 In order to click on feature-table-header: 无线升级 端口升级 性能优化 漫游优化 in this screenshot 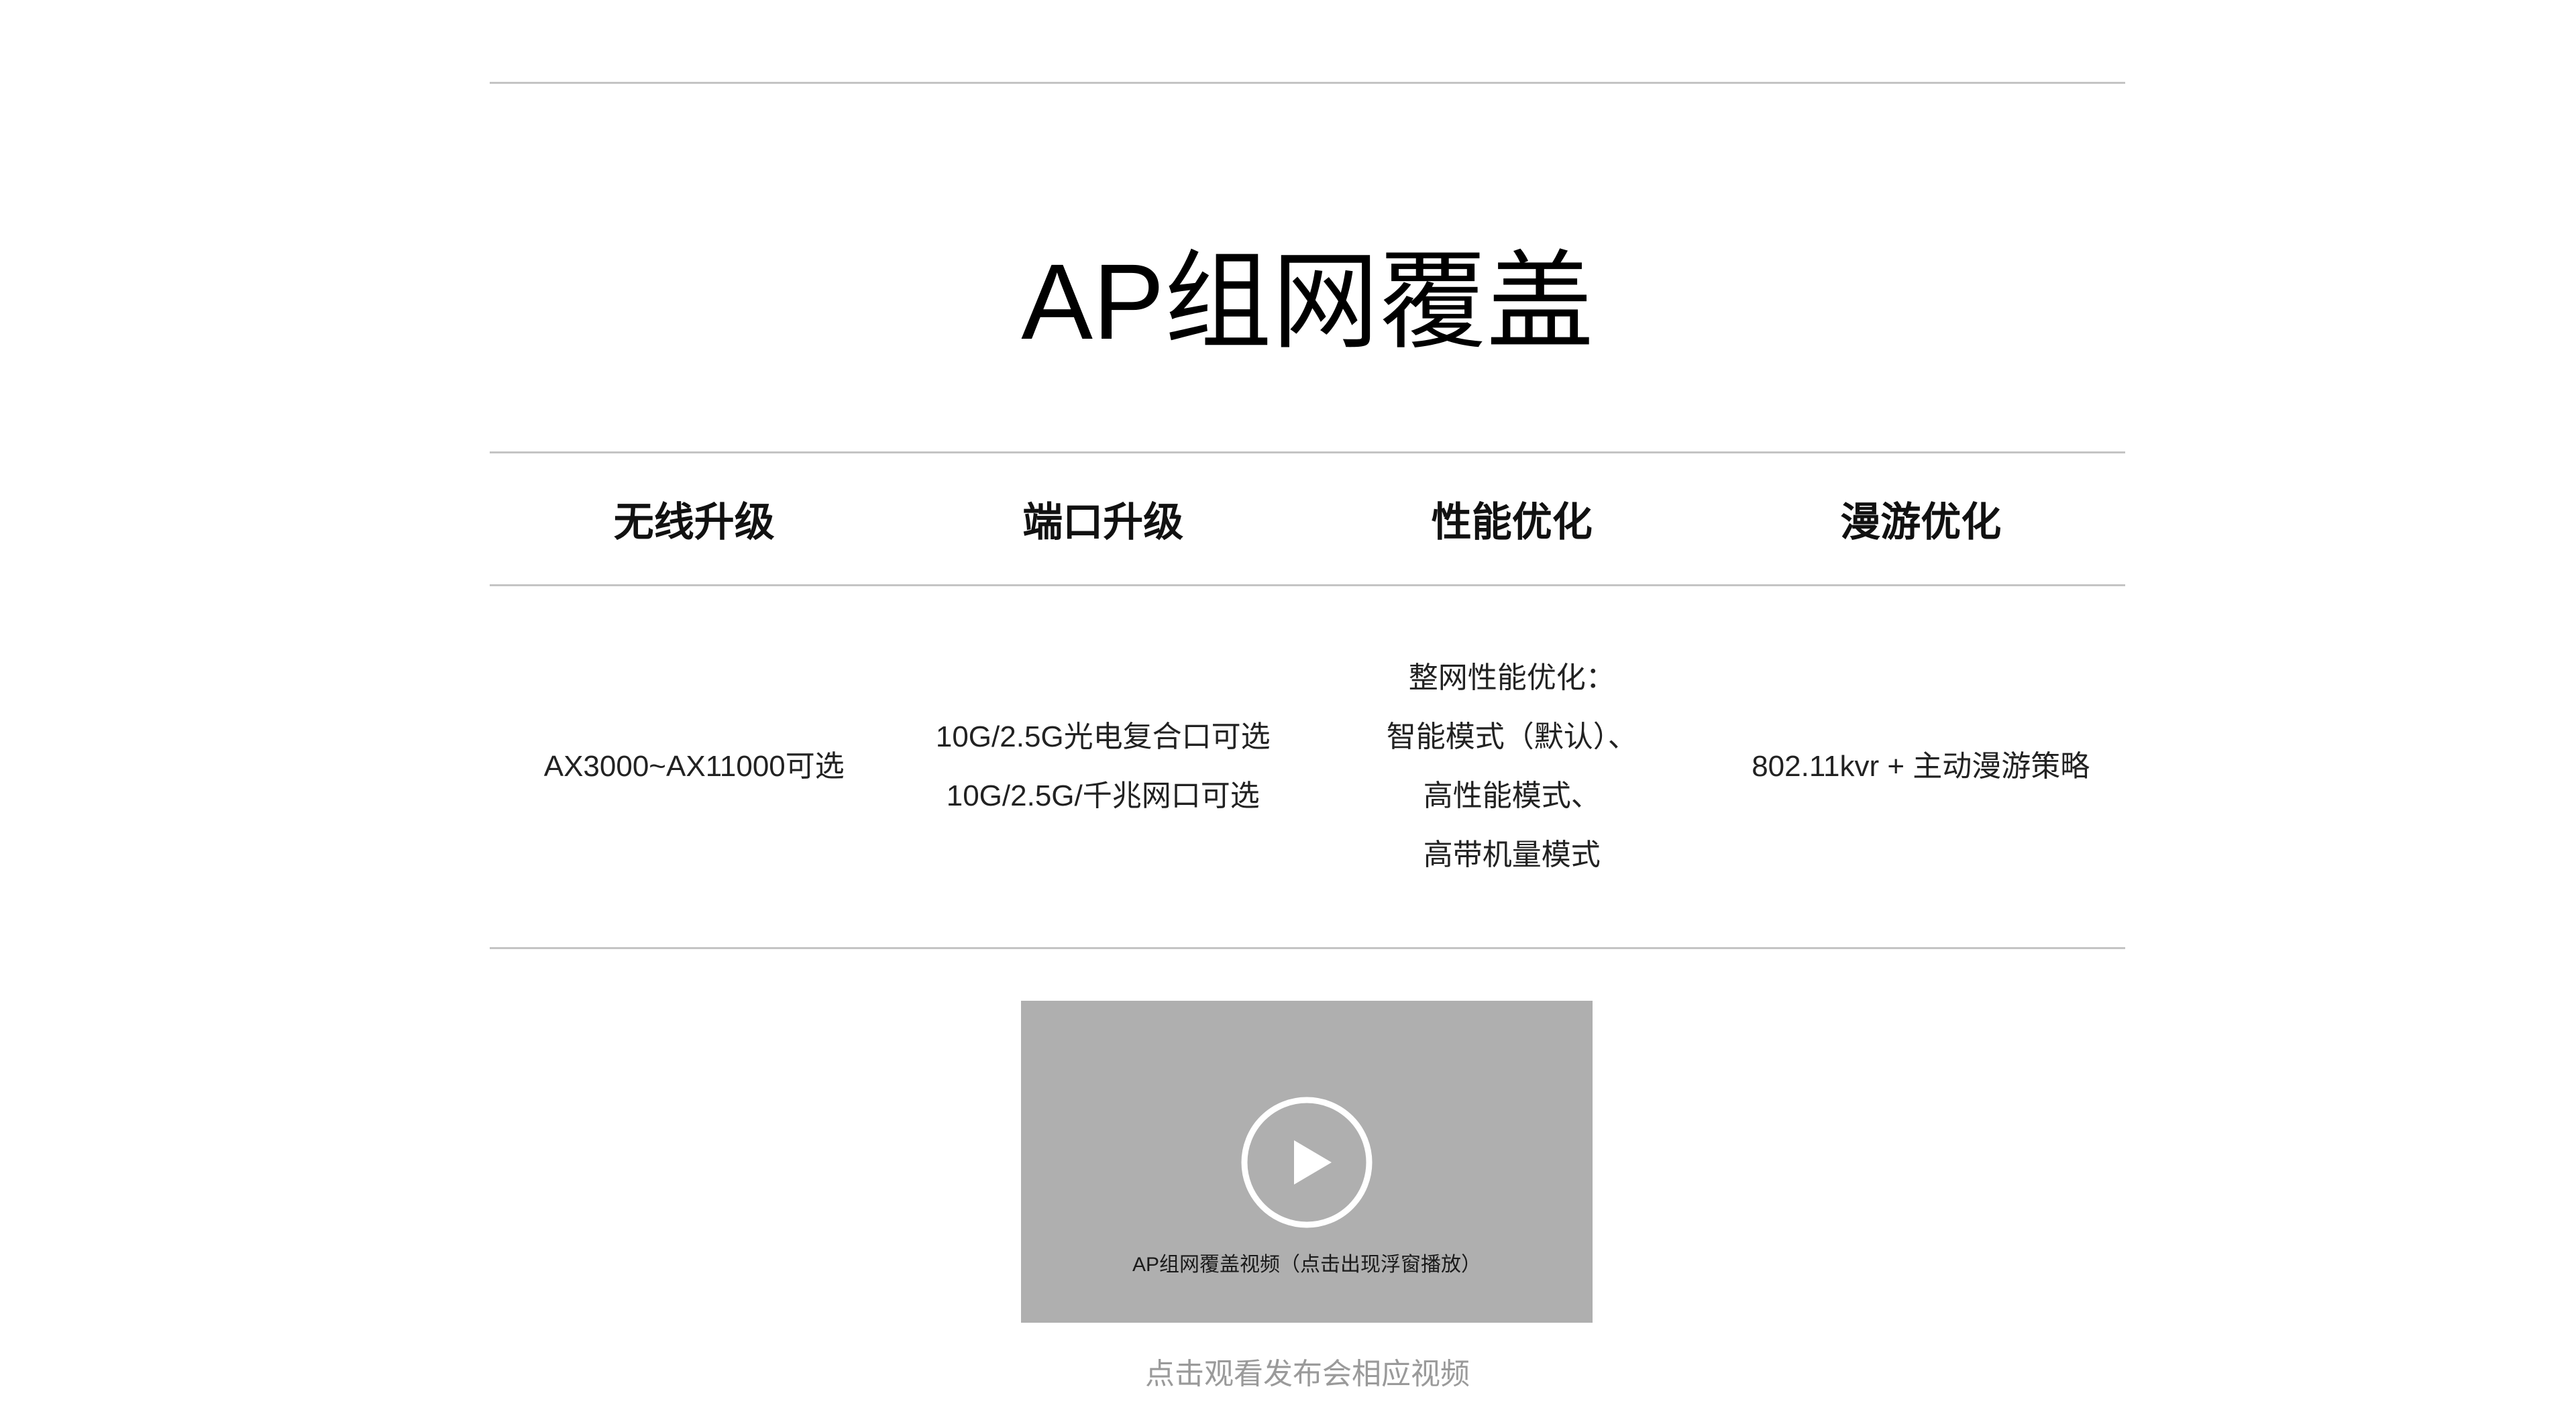, I will do `click(1307, 518)`.